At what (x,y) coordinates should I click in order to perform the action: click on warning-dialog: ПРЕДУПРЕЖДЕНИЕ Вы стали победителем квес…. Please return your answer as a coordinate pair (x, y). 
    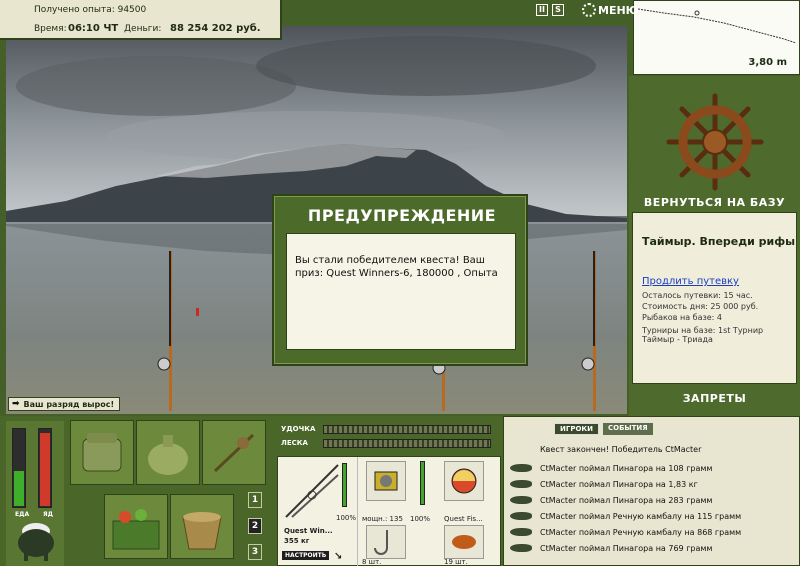
    Looking at the image, I should click on (400, 280).